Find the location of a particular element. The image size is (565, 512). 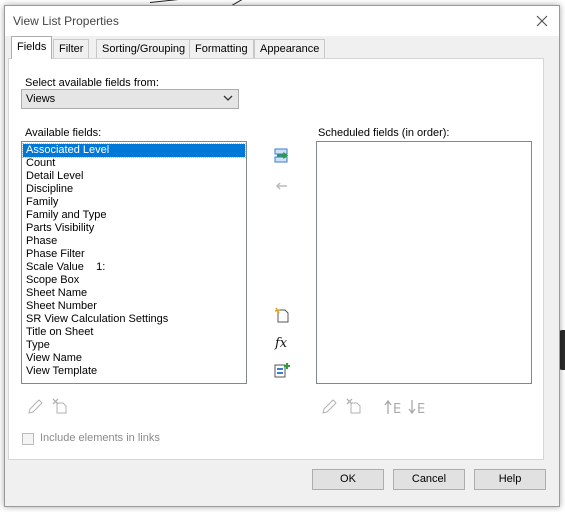

list-item: View Name is located at coordinates (134, 358).